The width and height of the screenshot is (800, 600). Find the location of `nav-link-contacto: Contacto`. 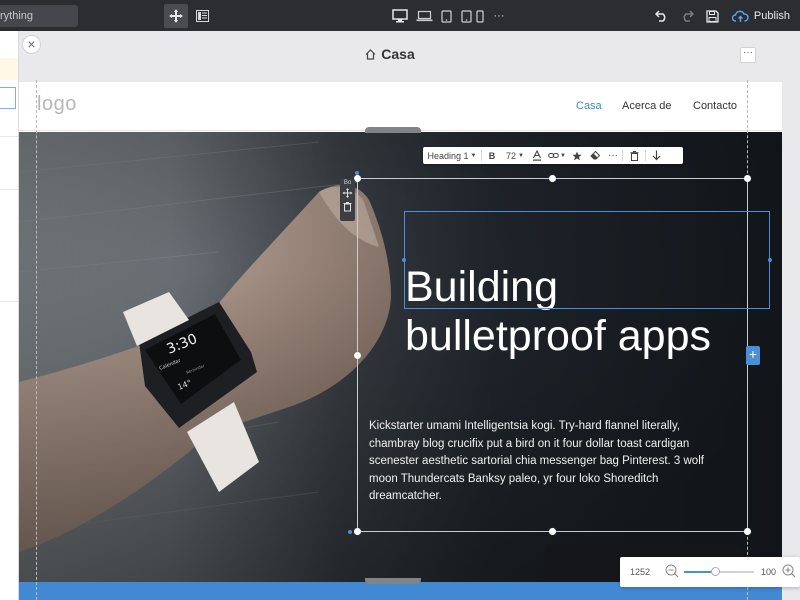

nav-link-contacto: Contacto is located at coordinates (715, 106).